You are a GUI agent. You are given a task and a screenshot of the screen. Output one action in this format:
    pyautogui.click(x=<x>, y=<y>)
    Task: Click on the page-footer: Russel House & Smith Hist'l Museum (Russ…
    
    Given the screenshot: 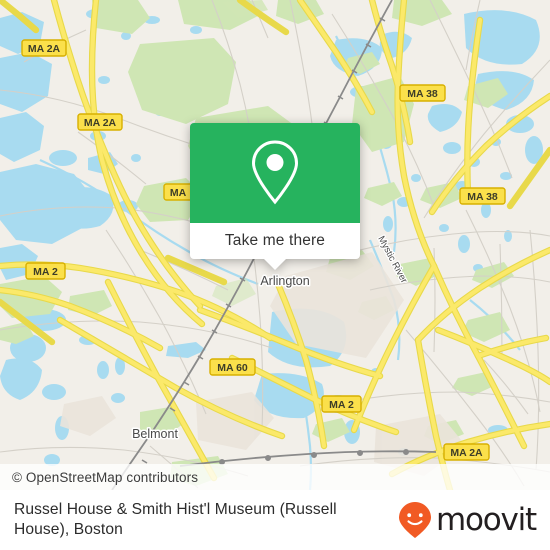 What is the action you would take?
    pyautogui.click(x=275, y=520)
    